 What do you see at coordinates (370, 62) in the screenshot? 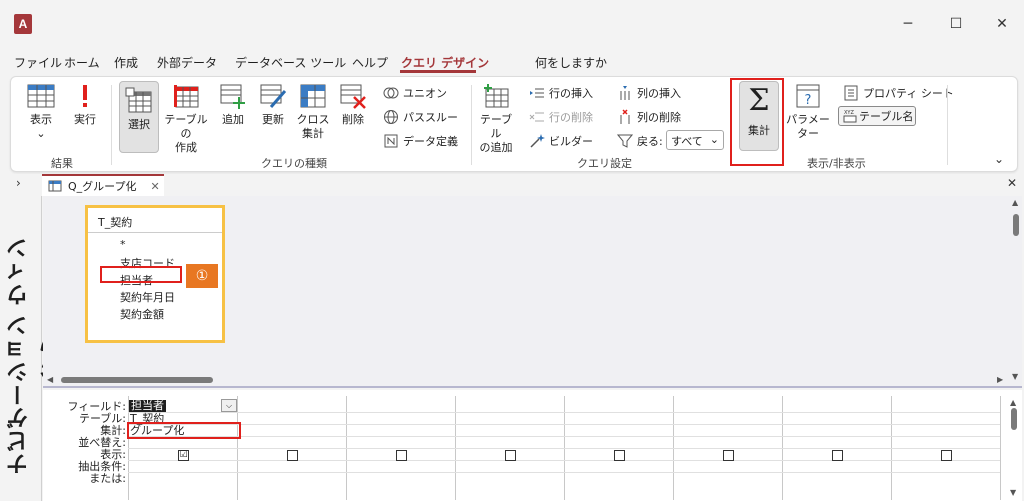
I see `tab-help: ヘルプ` at bounding box center [370, 62].